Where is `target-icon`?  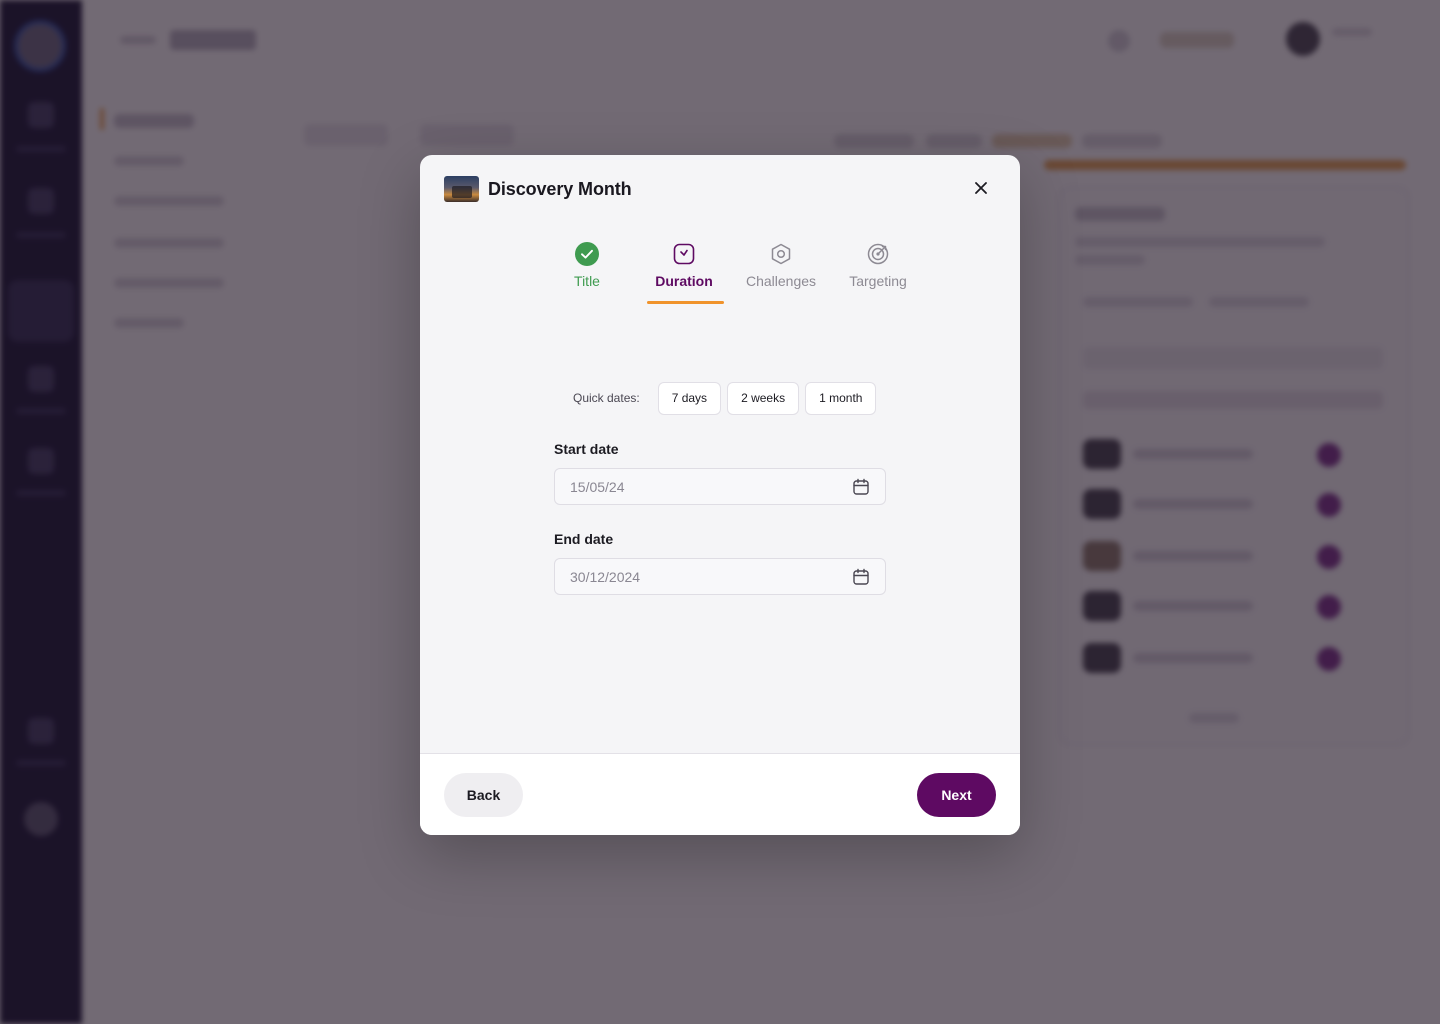
target-icon is located at coordinates (878, 254).